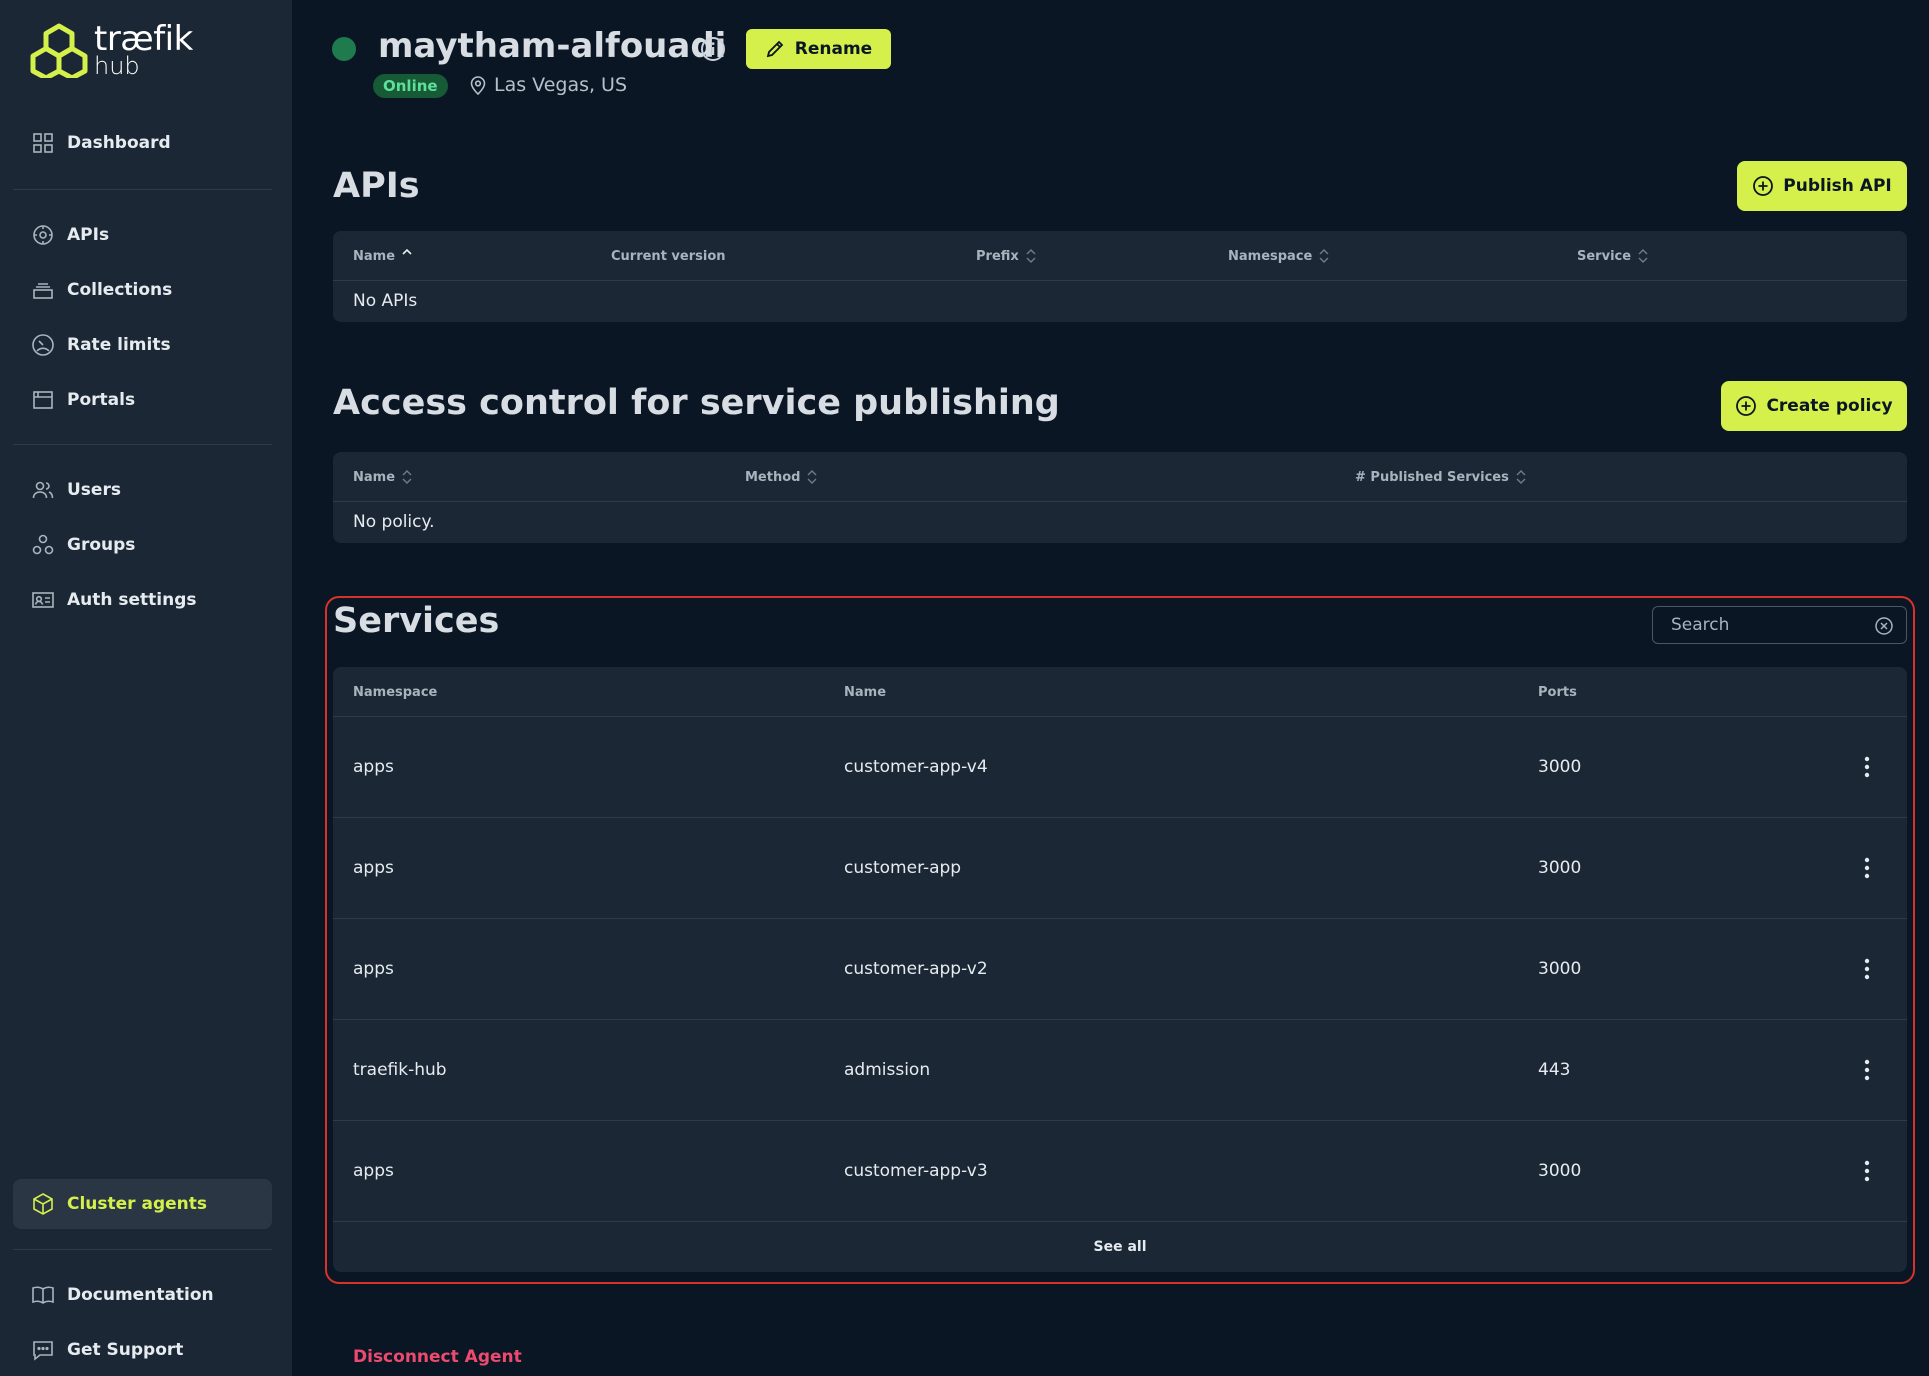 The height and width of the screenshot is (1376, 1929). I want to click on table-row: apps customer-app 3000, so click(1120, 868).